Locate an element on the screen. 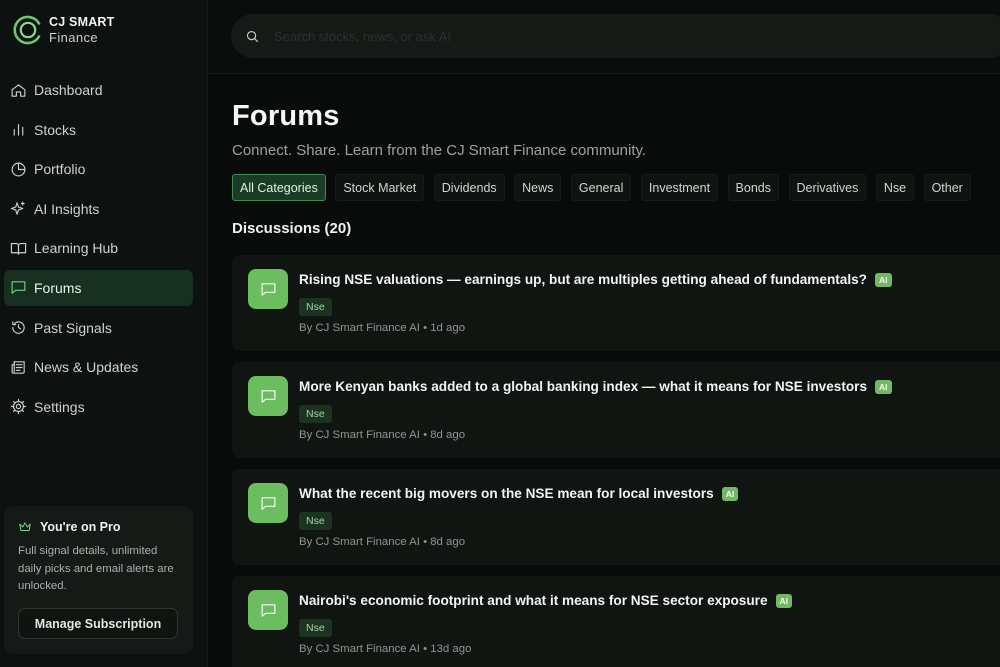 Image resolution: width=1000 pixels, height=667 pixels. pro-plan-title: You're on Pro is located at coordinates (80, 527).